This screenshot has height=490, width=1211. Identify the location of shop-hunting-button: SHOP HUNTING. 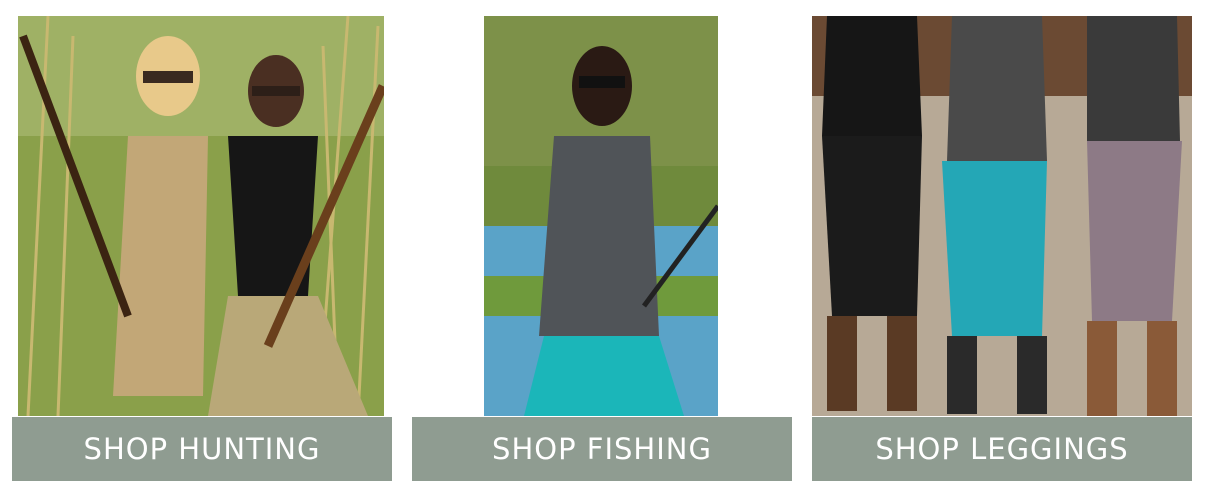
(202, 449).